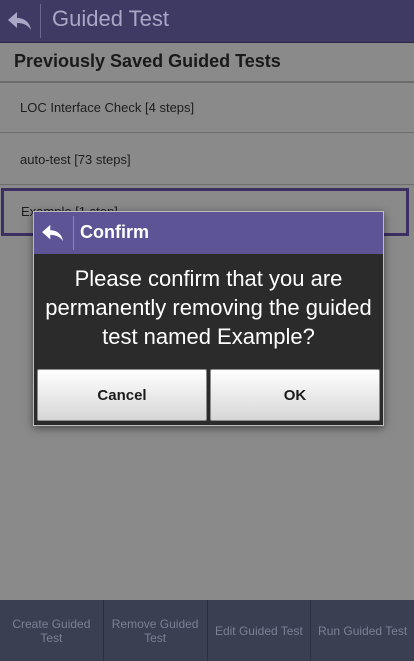  Describe the element at coordinates (207, 160) in the screenshot. I see `test-list-item: auto-test [73 steps]` at that location.